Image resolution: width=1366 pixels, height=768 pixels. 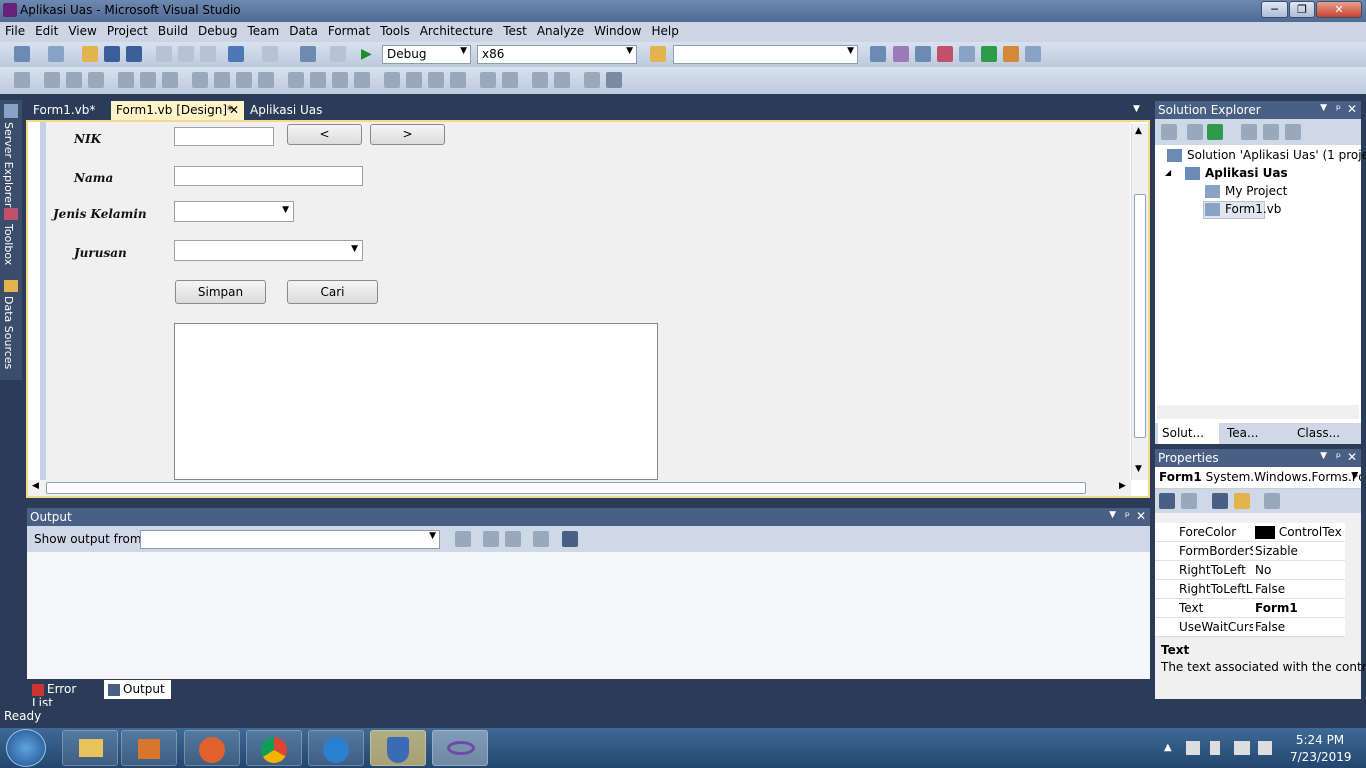 What do you see at coordinates (460, 748) in the screenshot?
I see `visual-studio-taskbar-icon` at bounding box center [460, 748].